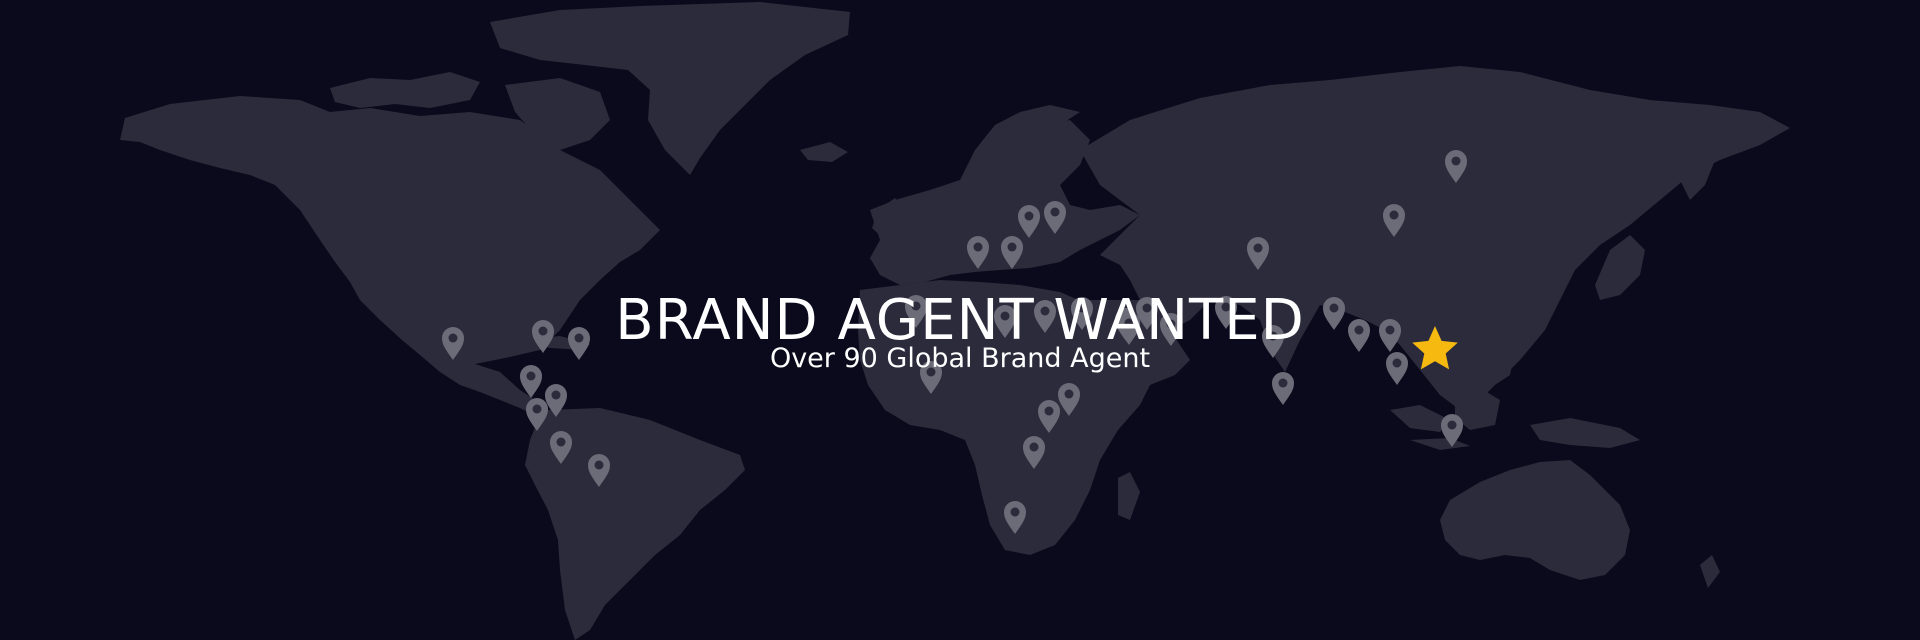  I want to click on page-subtitle: Over 90 Global Brand Agent, so click(960, 358).